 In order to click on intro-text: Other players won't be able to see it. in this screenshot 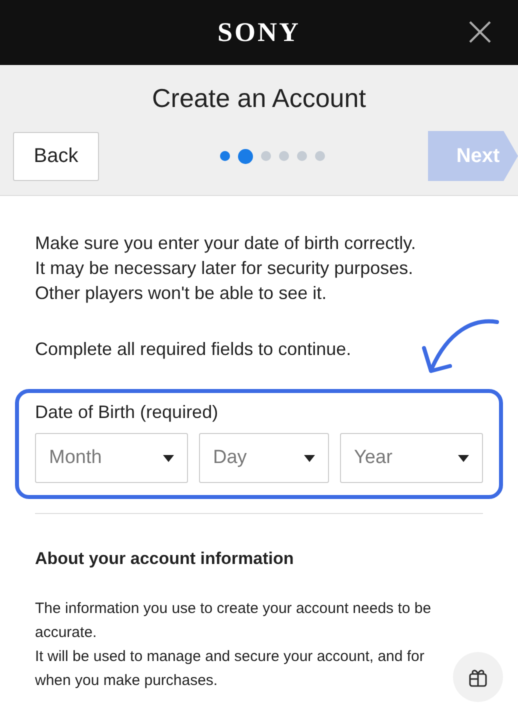, I will do `click(181, 293)`.